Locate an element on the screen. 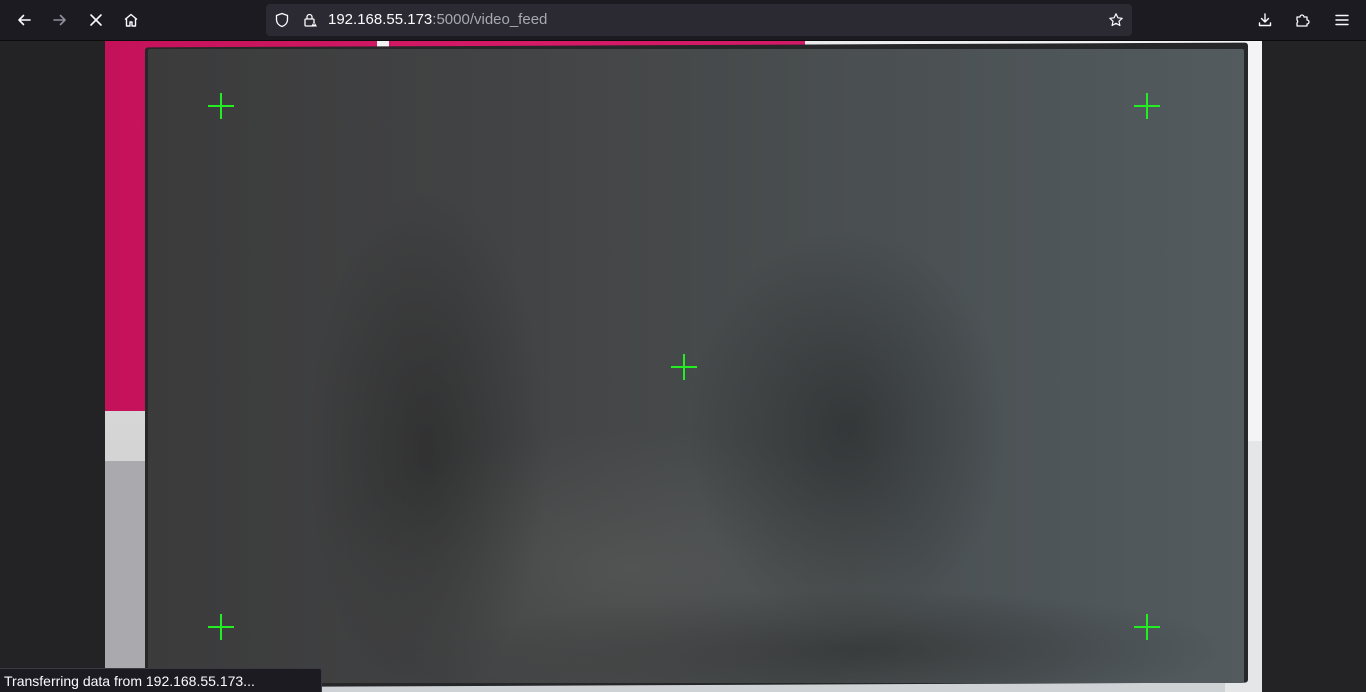 The image size is (1366, 692). arrow-left-icon is located at coordinates (24, 20).